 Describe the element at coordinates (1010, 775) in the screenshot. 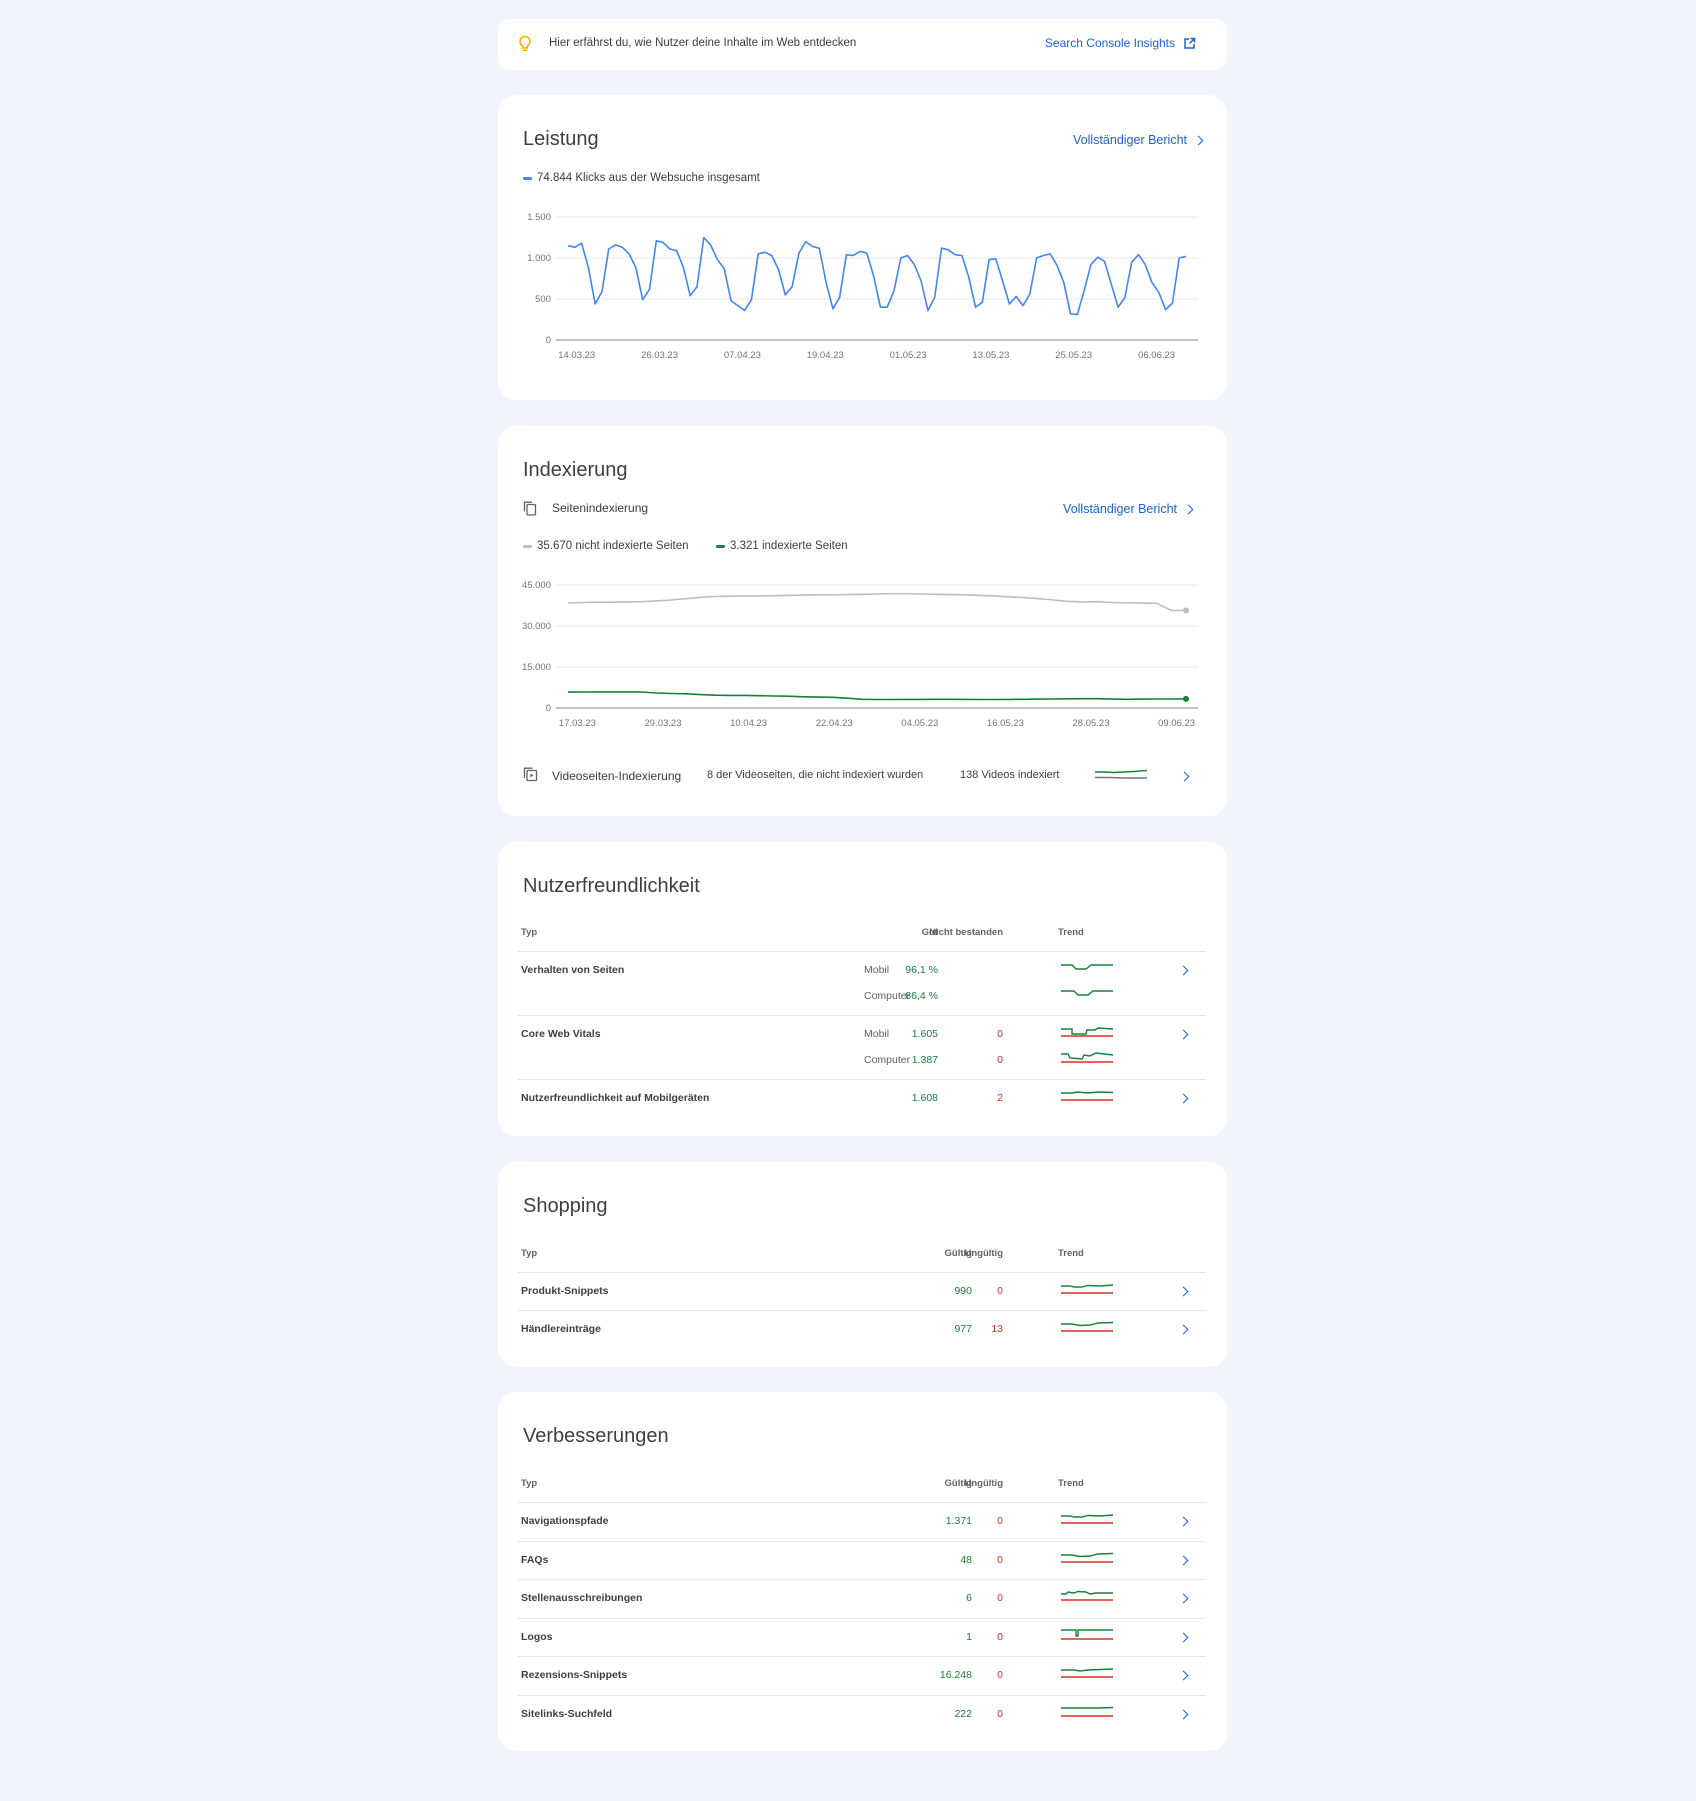

I see `video-indexed-text: 138 Videos indexiert` at that location.